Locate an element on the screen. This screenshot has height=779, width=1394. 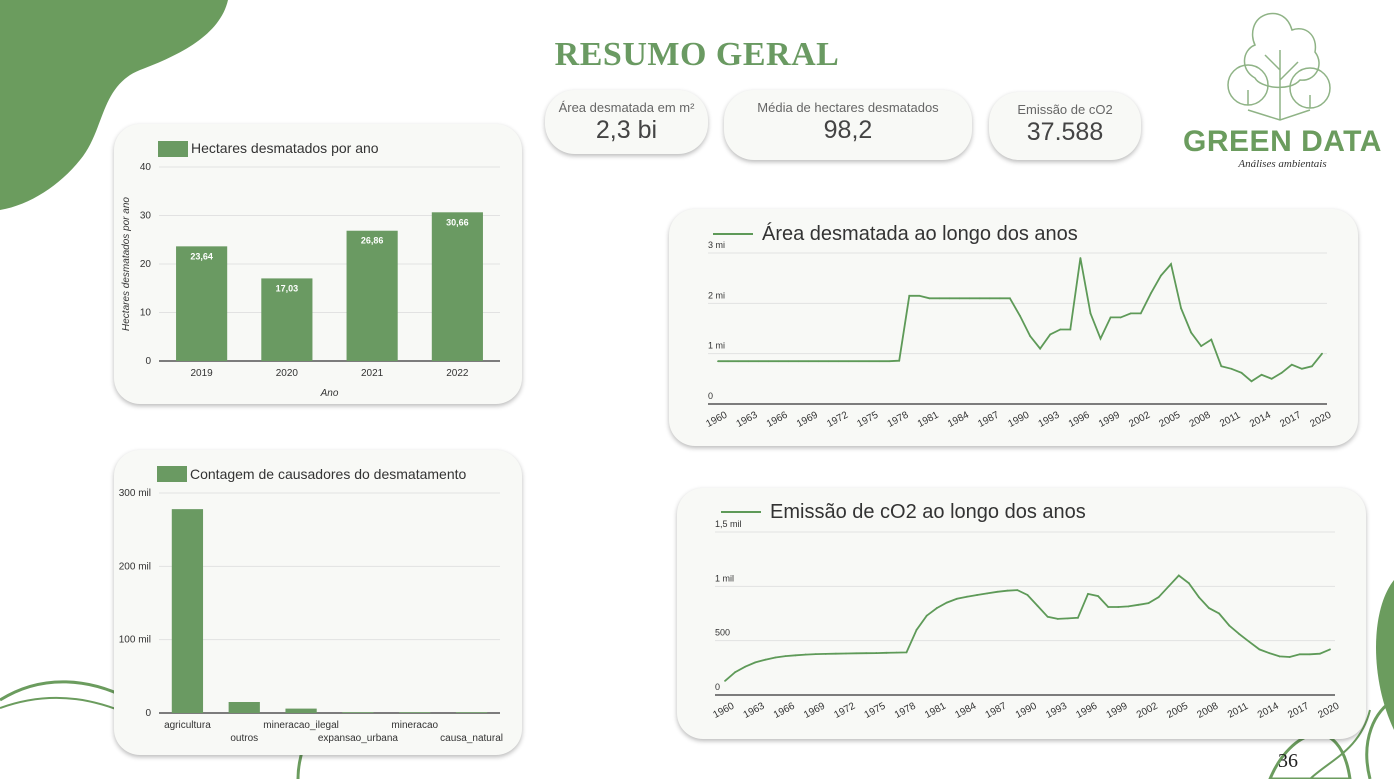
kpi-label: Média de hectares desmatados is located at coordinates (848, 107).